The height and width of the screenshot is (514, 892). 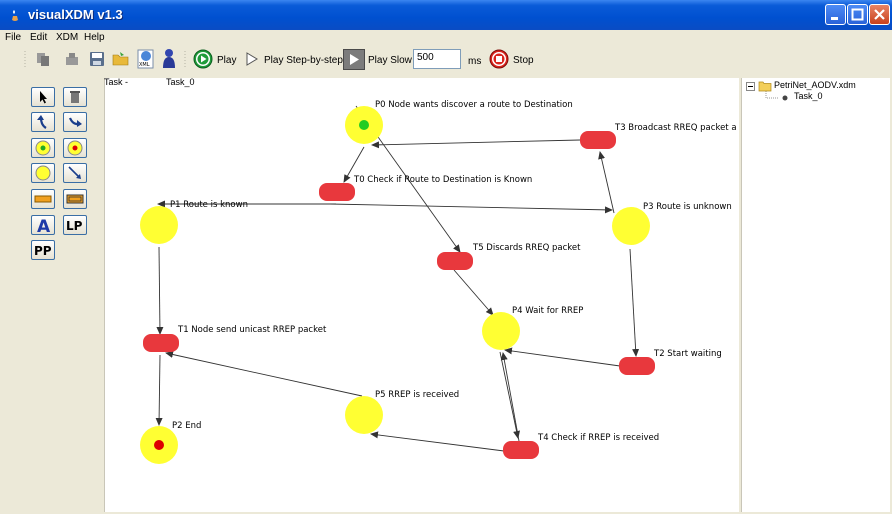 I want to click on place-label-p2: P2 End, so click(x=186, y=426).